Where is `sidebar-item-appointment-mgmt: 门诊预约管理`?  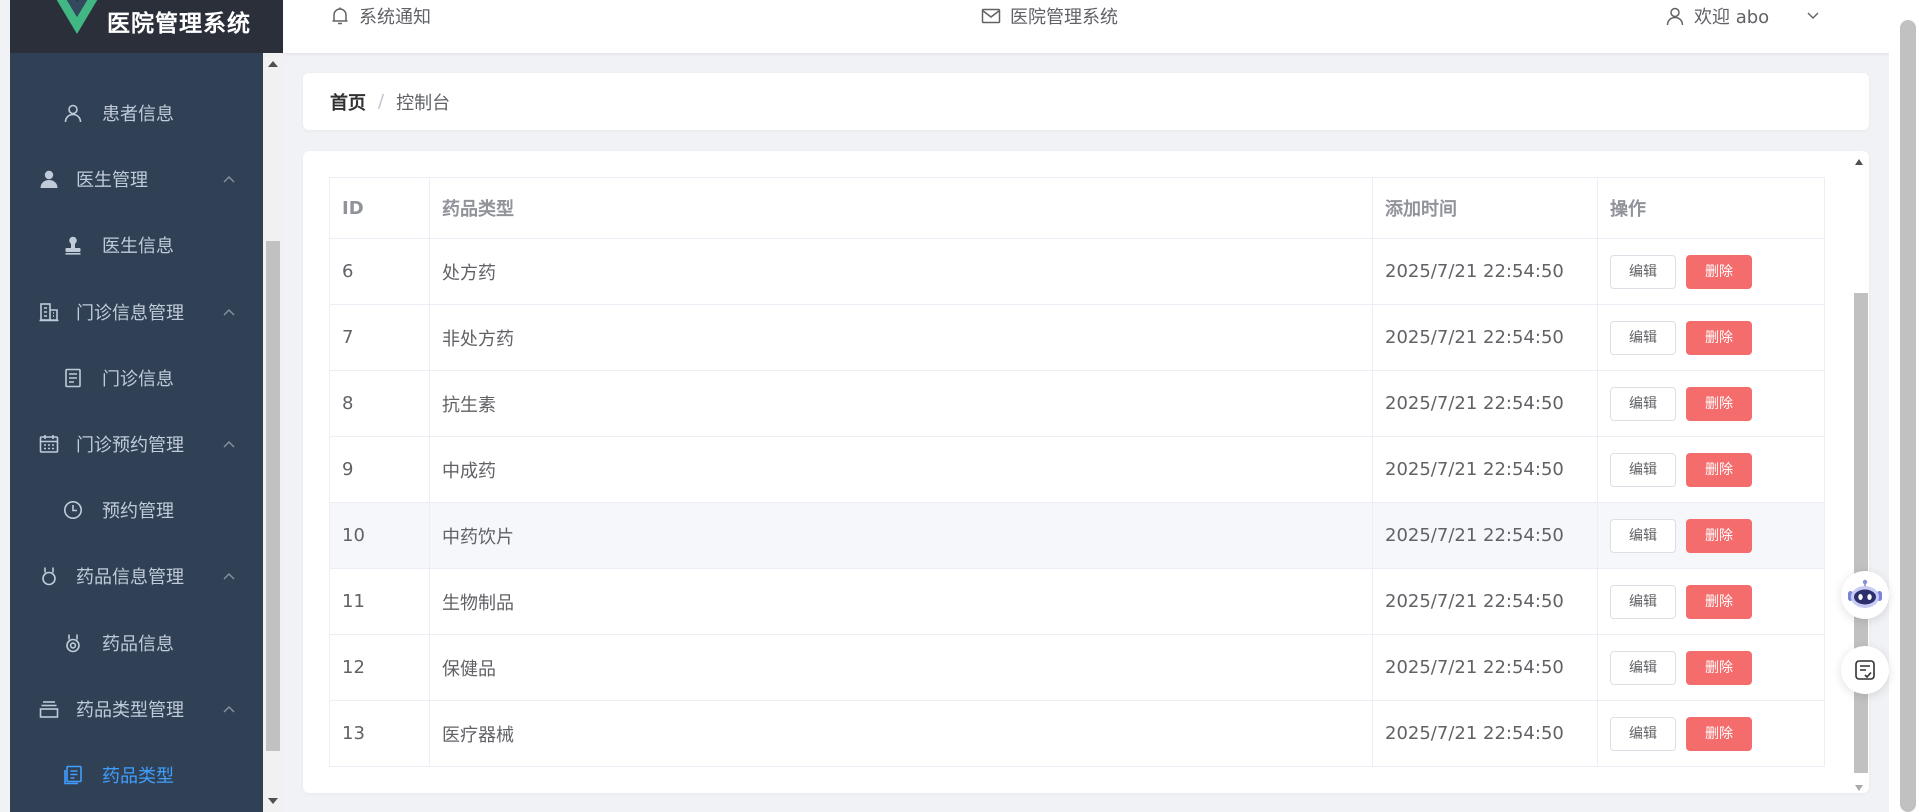 sidebar-item-appointment-mgmt: 门诊预约管理 is located at coordinates (136, 444).